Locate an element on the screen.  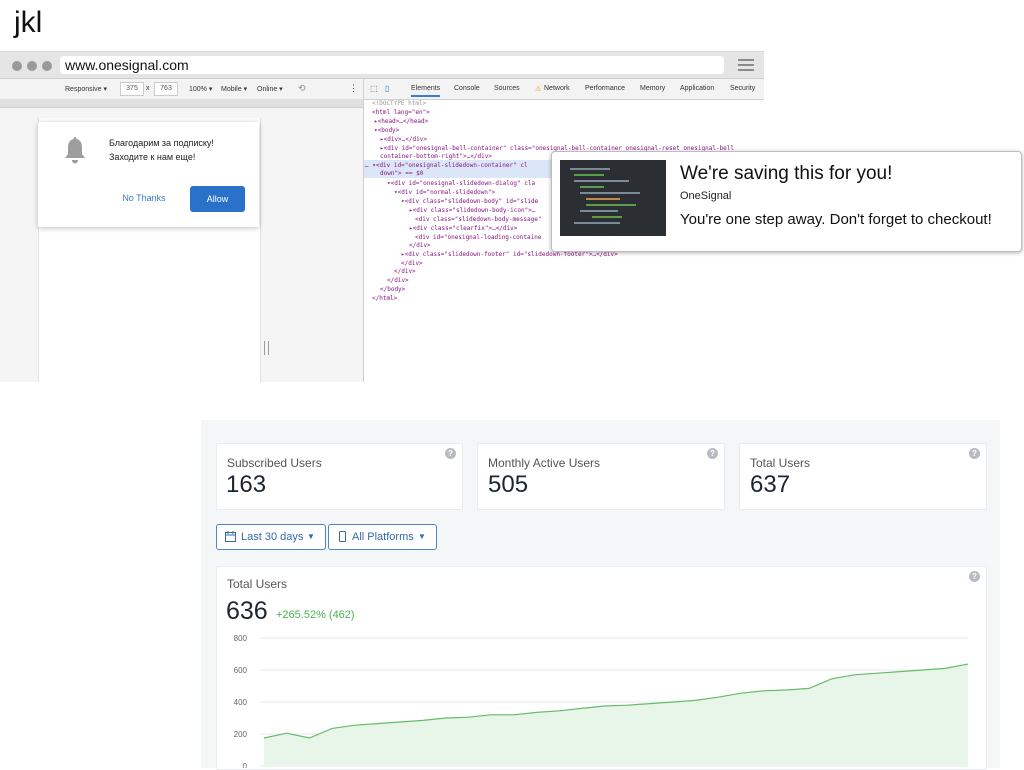
code-line: </html> is located at coordinates (384, 298).